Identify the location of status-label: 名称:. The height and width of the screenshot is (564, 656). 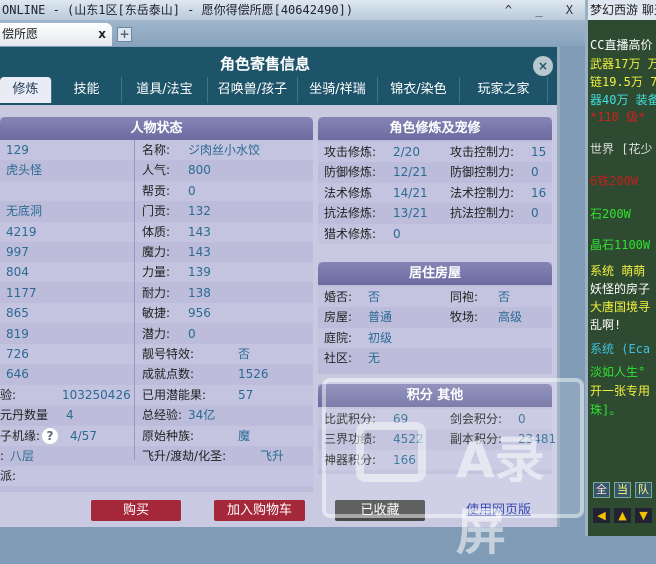
(156, 150).